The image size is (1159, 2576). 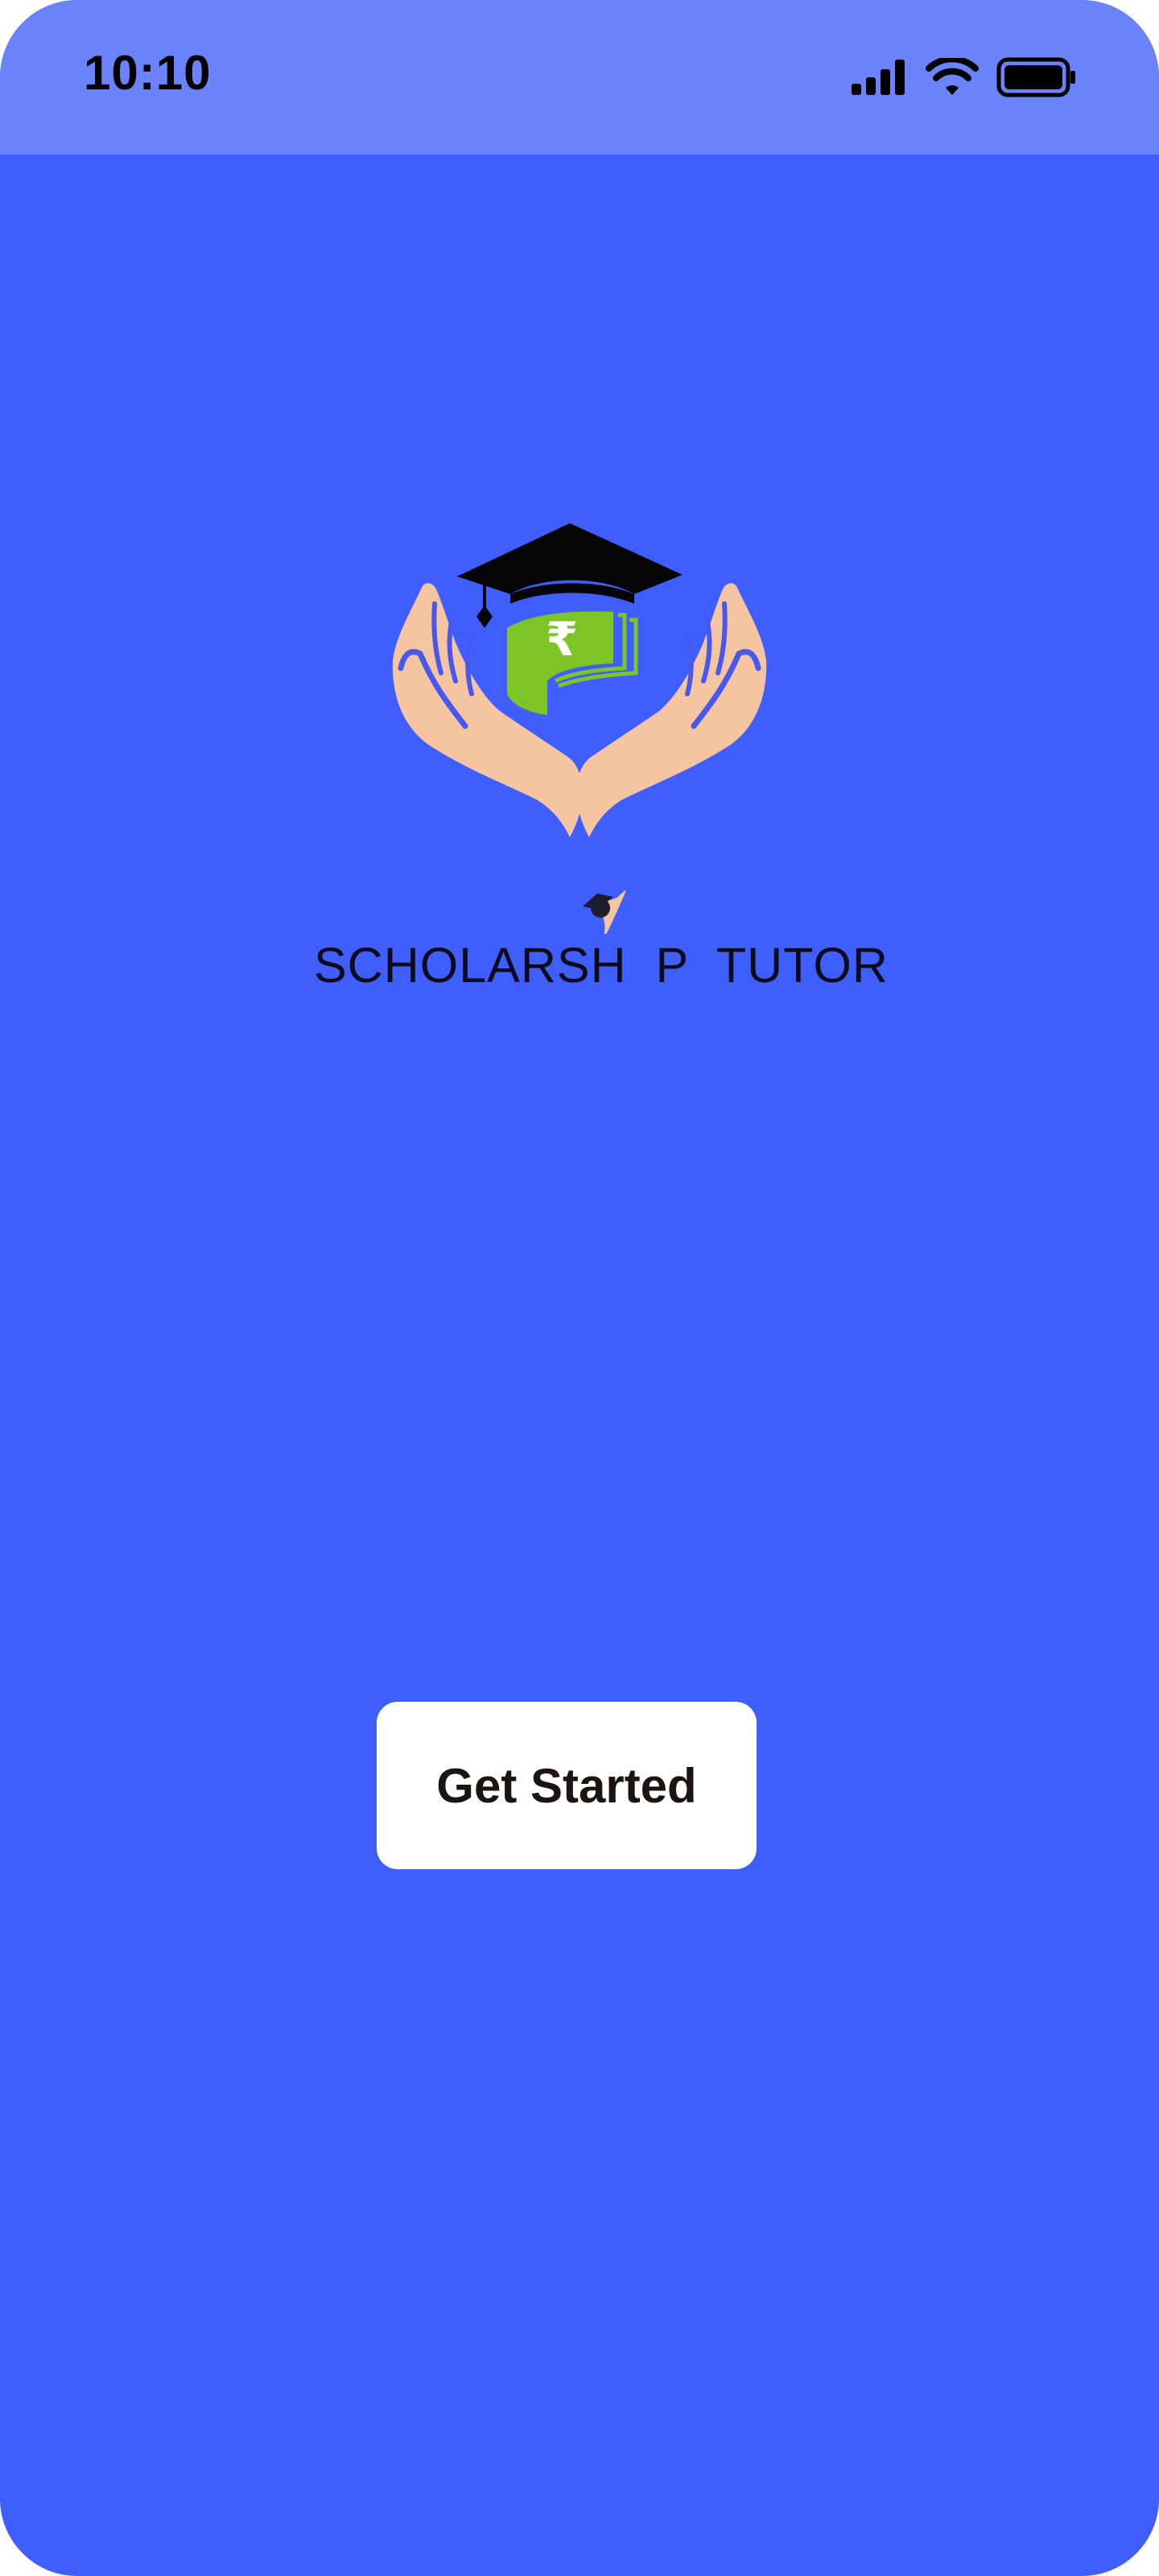 I want to click on app-logo: ₹ SCHOLARSH P TUTOR, so click(x=601, y=764).